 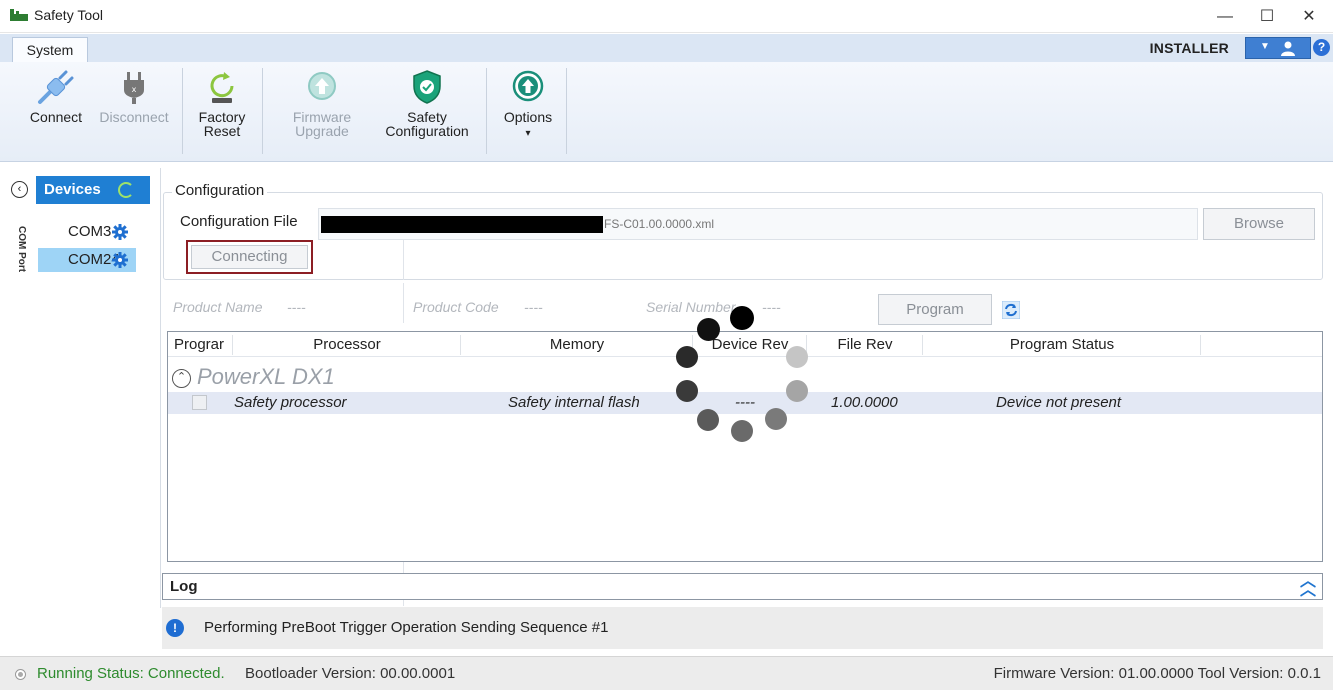 What do you see at coordinates (666, 48) in the screenshot?
I see `ribbon-tab-row: System INSTALLER ▼ ?` at bounding box center [666, 48].